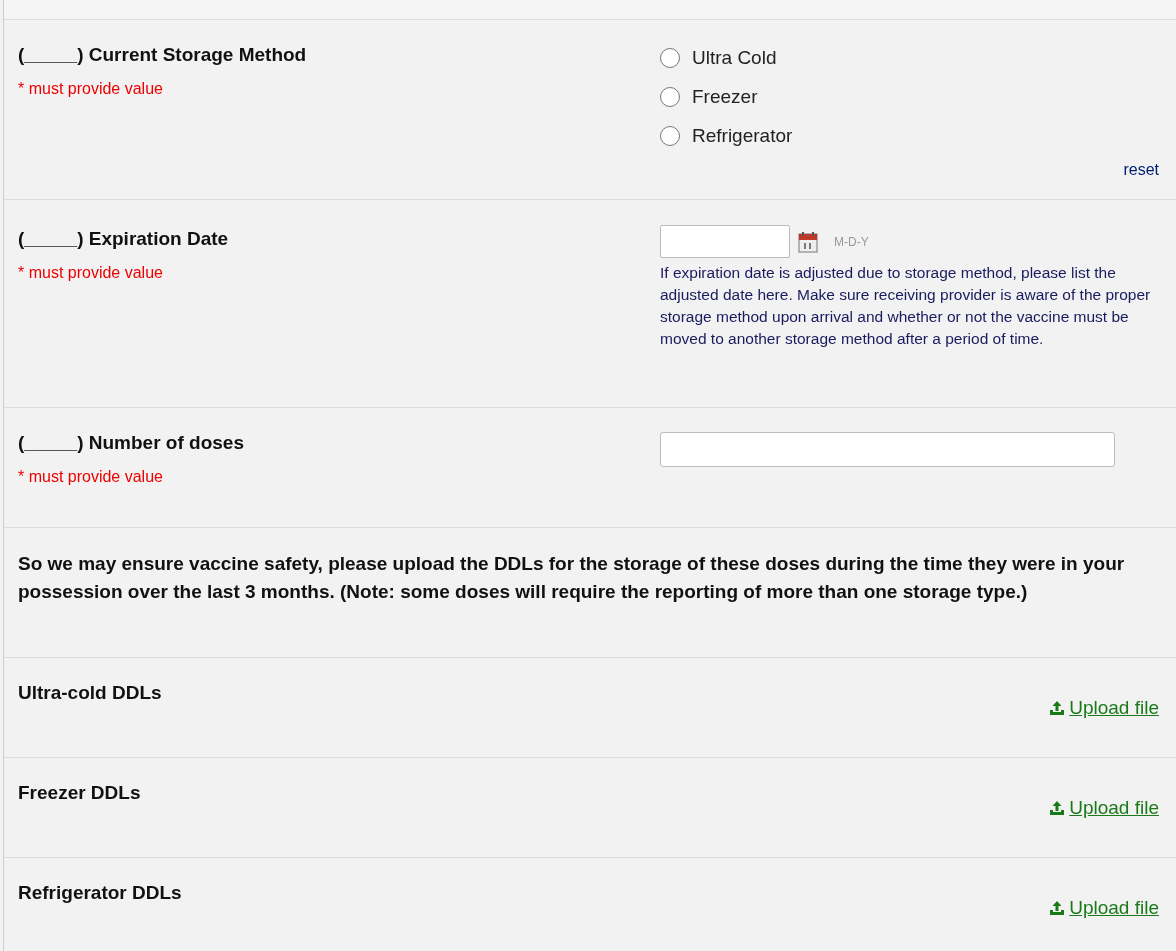 Image resolution: width=1176 pixels, height=951 pixels. Describe the element at coordinates (131, 443) in the screenshot. I see `field-label: (_____) Number of doses` at that location.